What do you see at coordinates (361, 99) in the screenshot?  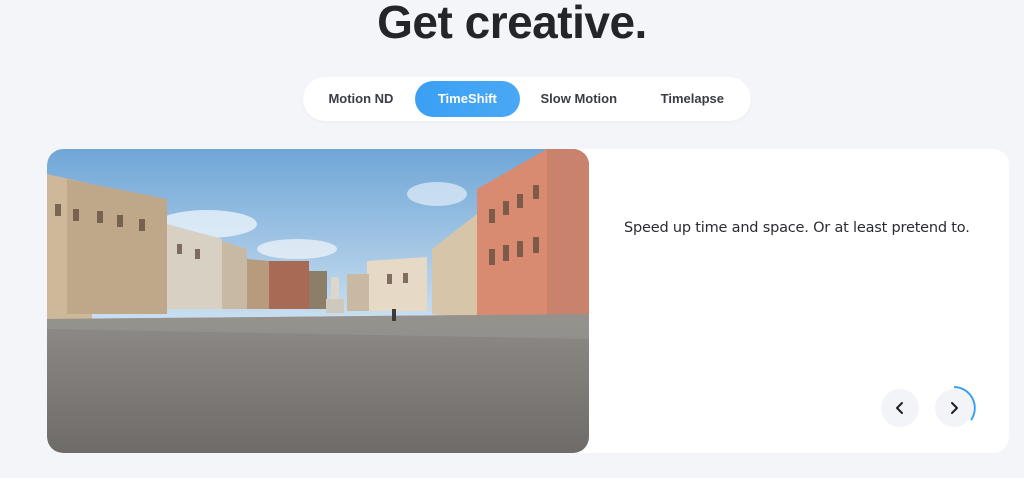 I see `tab-motion-nd: Motion ND` at bounding box center [361, 99].